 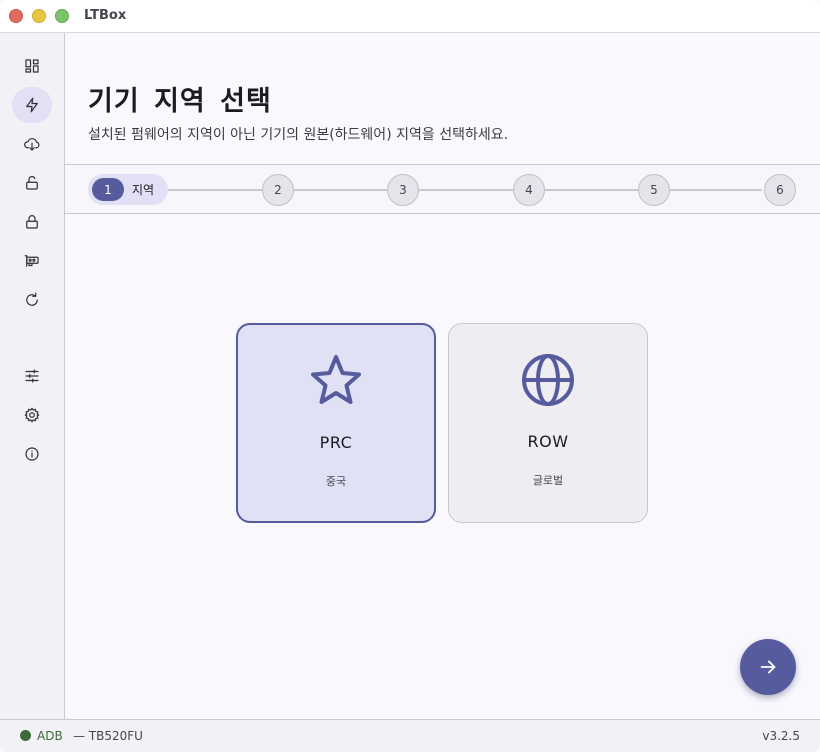 I want to click on stepper-track, so click(x=465, y=190).